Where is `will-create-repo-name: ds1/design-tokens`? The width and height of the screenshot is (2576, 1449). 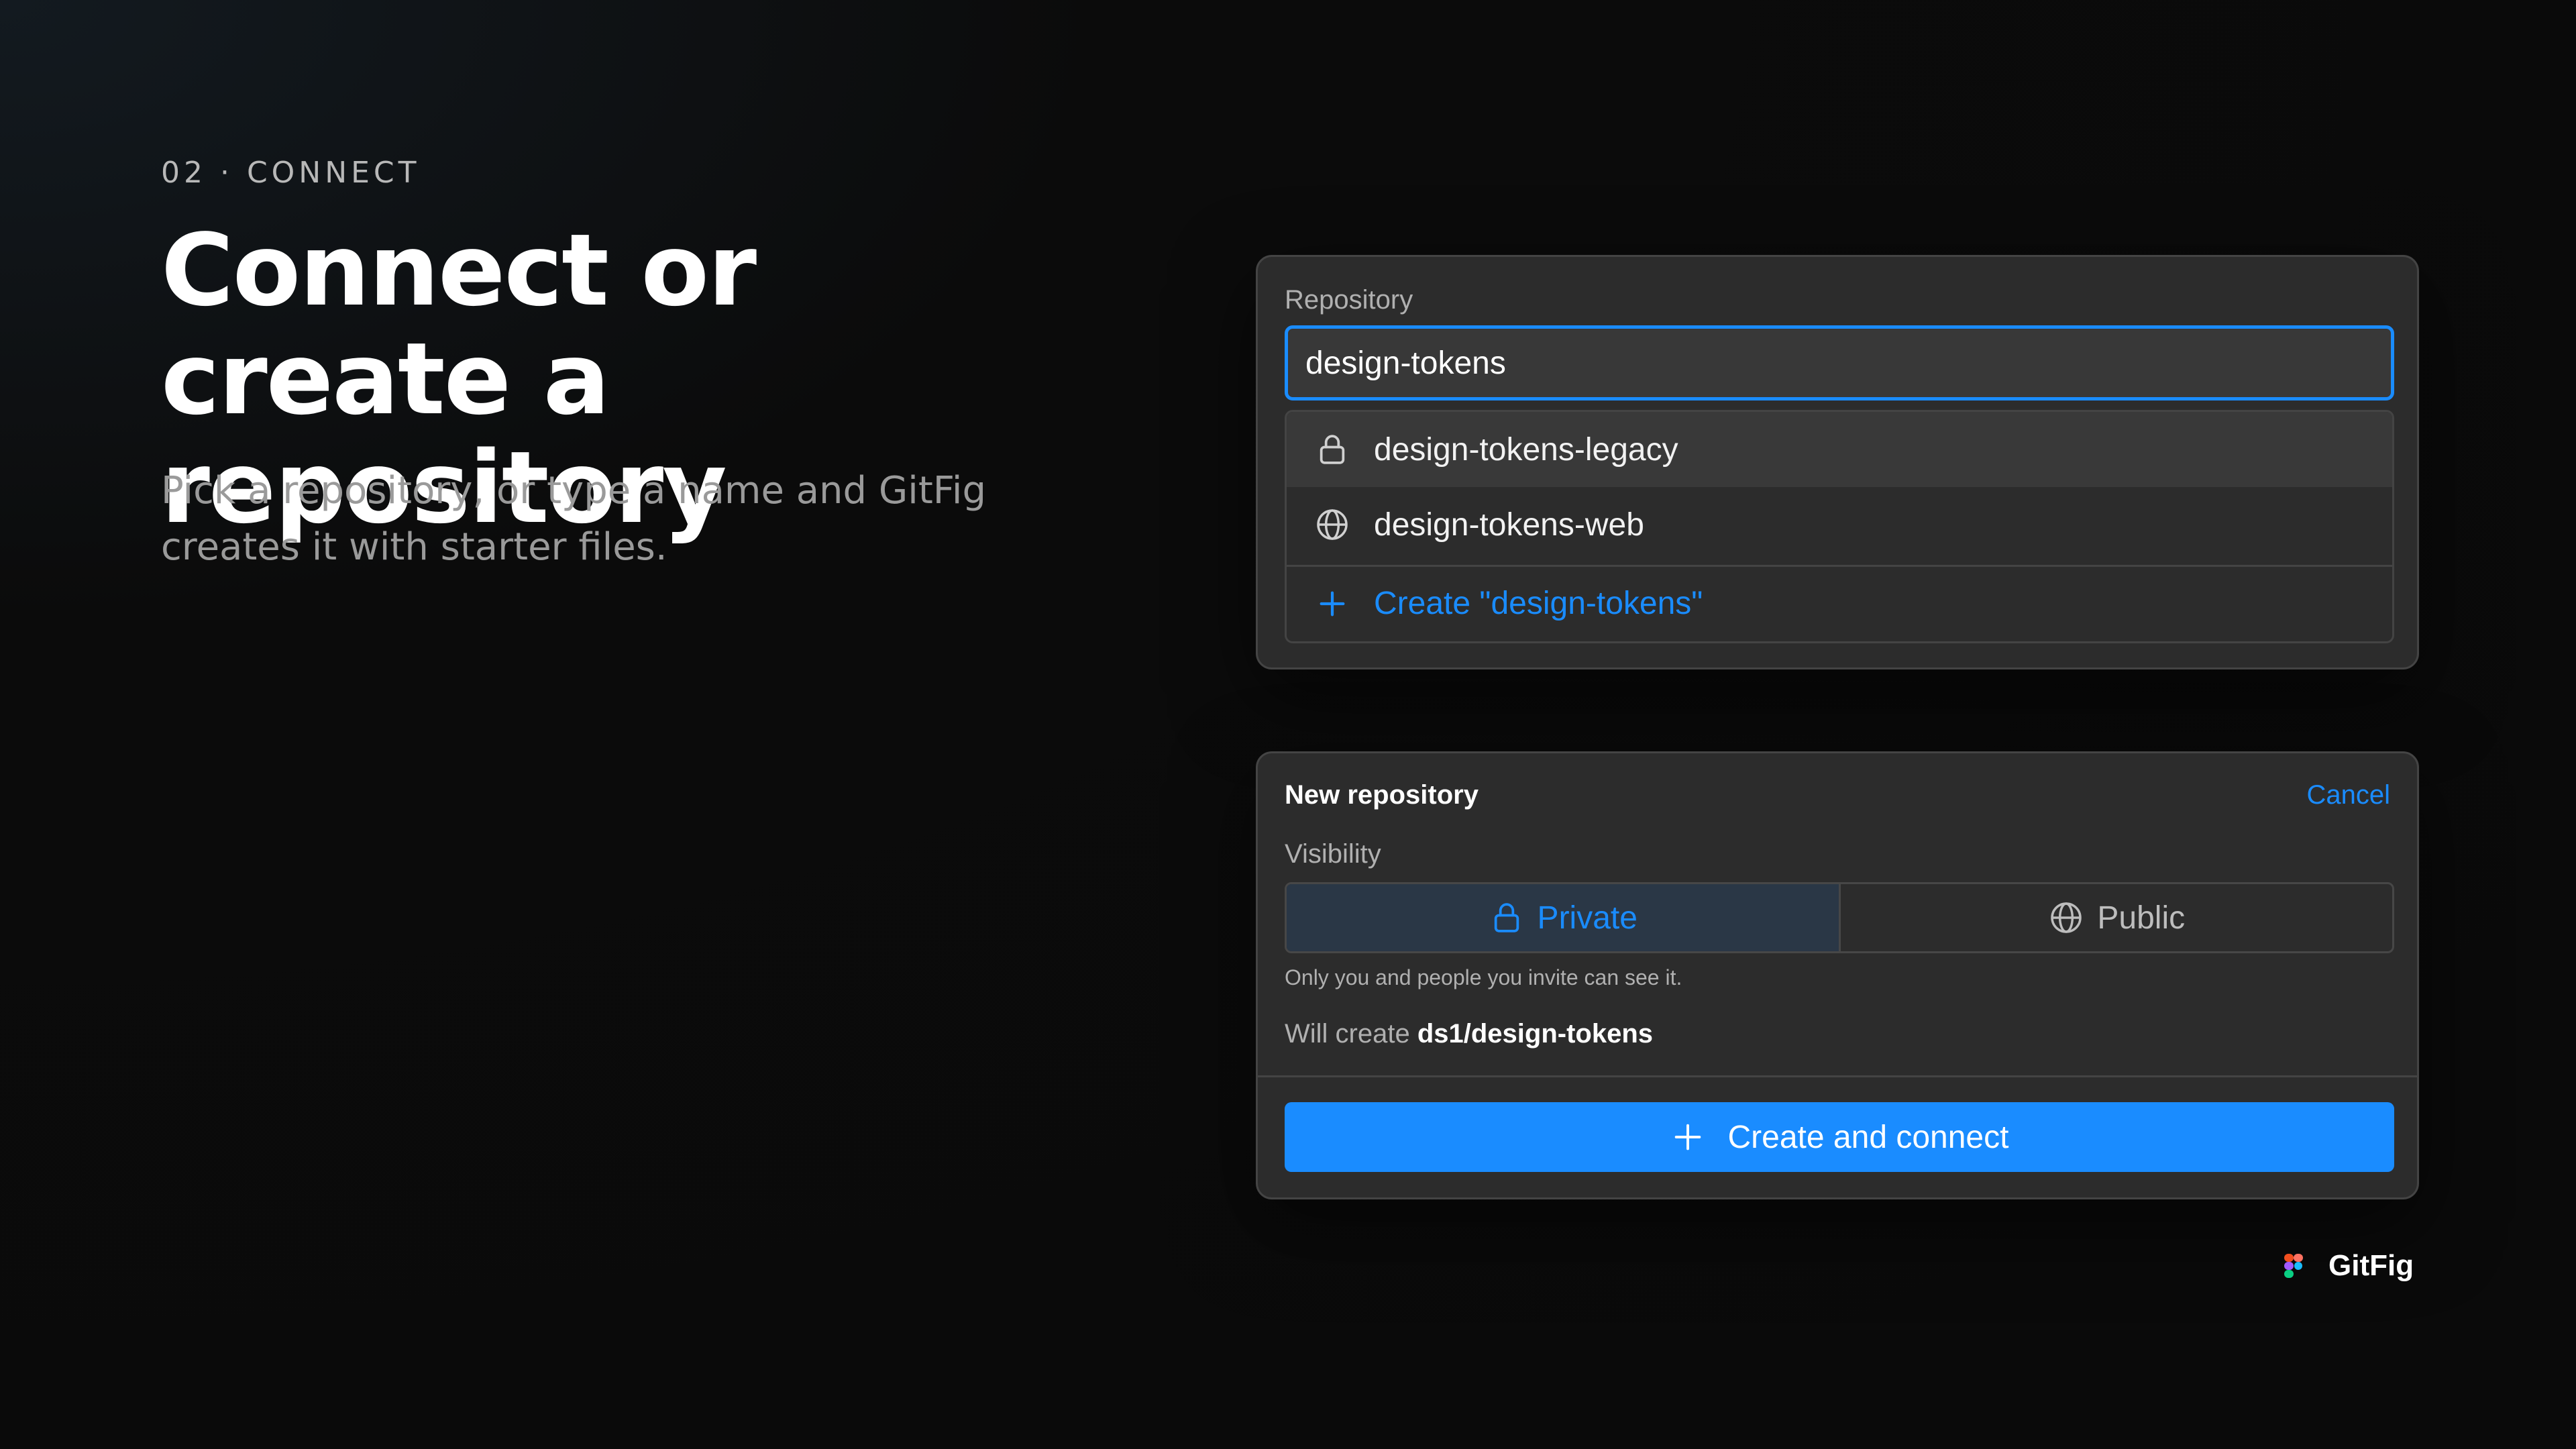 will-create-repo-name: ds1/design-tokens is located at coordinates (1535, 1034).